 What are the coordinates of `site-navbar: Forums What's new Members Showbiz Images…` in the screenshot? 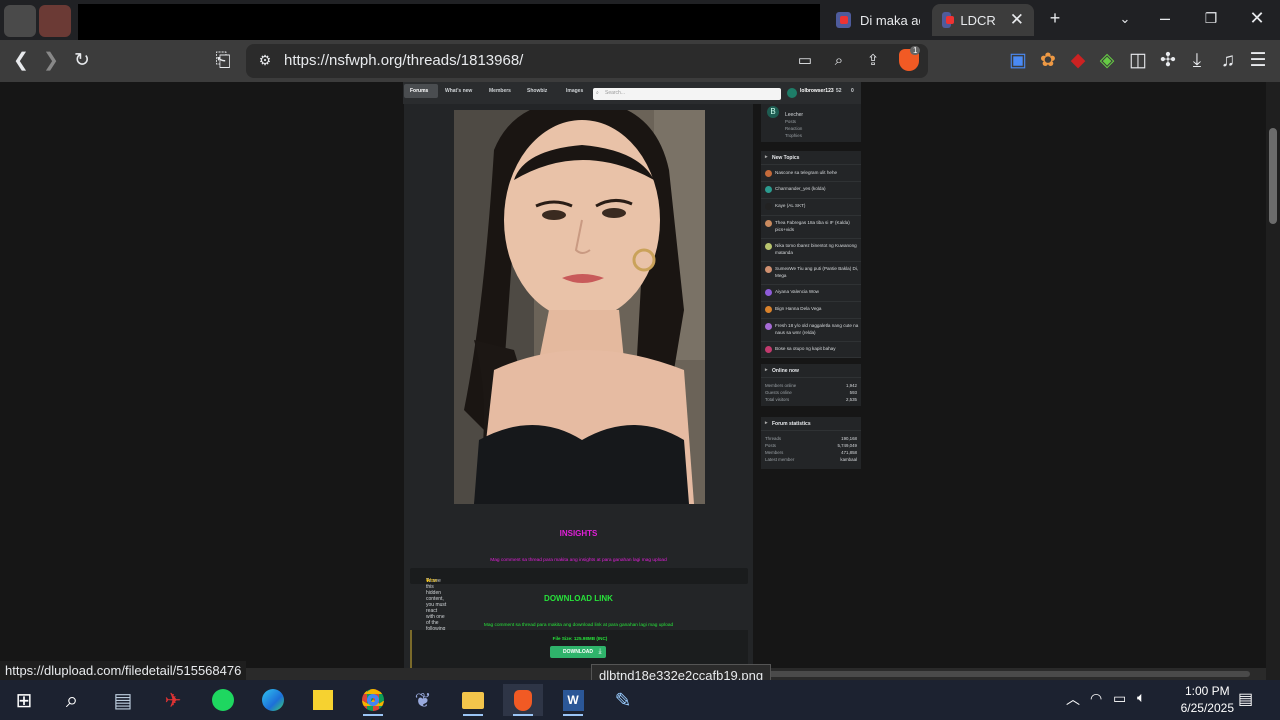 It's located at (632, 93).